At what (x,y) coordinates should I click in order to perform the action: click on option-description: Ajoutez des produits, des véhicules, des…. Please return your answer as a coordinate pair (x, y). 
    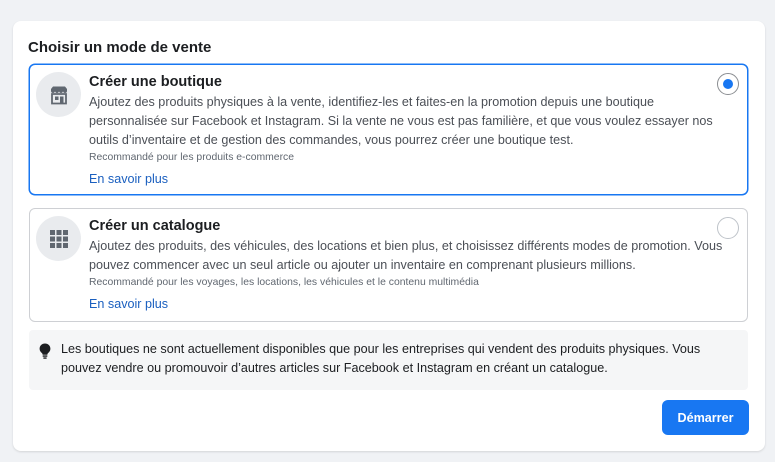
    Looking at the image, I should click on (406, 255).